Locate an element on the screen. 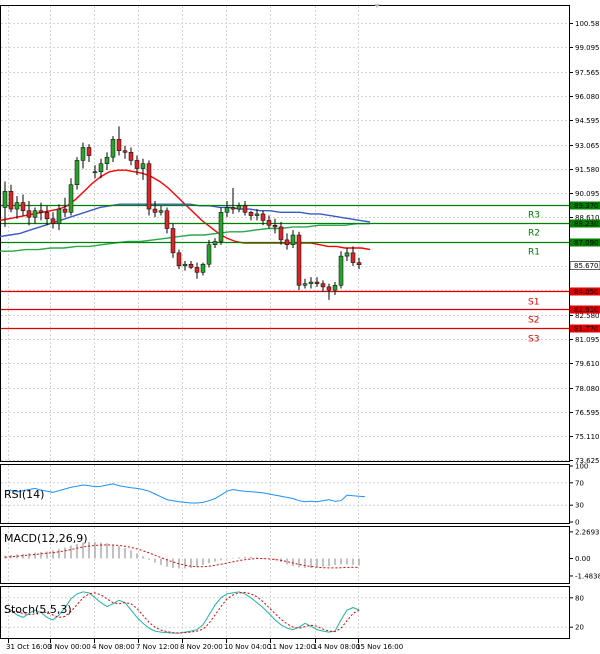 This screenshot has width=600, height=654. rsi-tick-label: 70 is located at coordinates (579, 483).